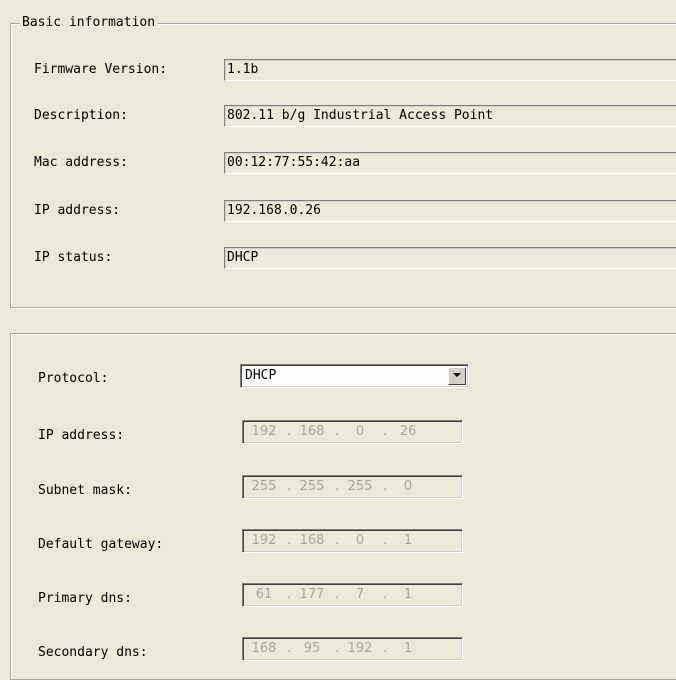  What do you see at coordinates (89, 23) in the screenshot?
I see `basic-information-title: Basic information` at bounding box center [89, 23].